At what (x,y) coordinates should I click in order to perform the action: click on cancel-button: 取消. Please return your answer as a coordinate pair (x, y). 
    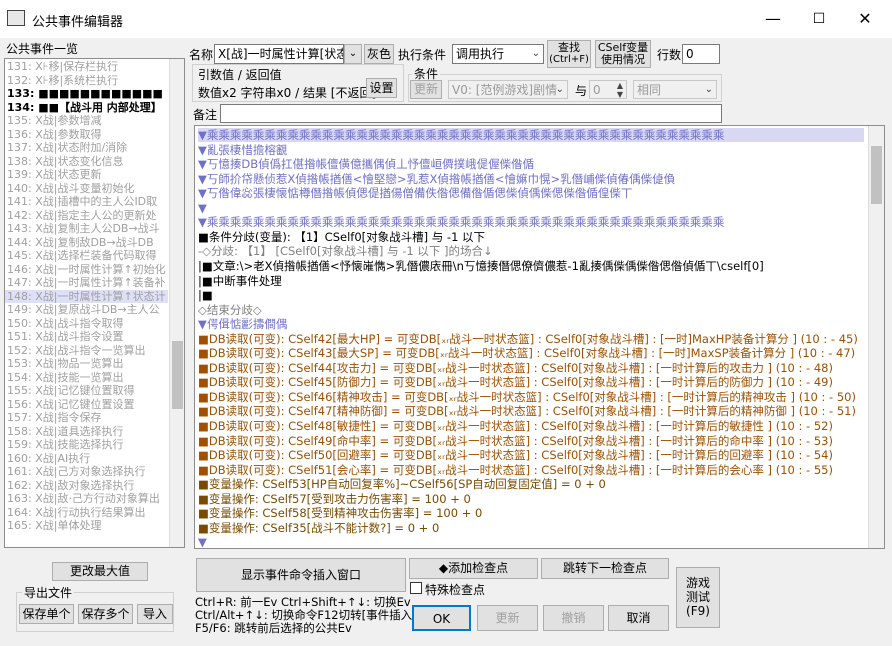
    Looking at the image, I should click on (638, 618).